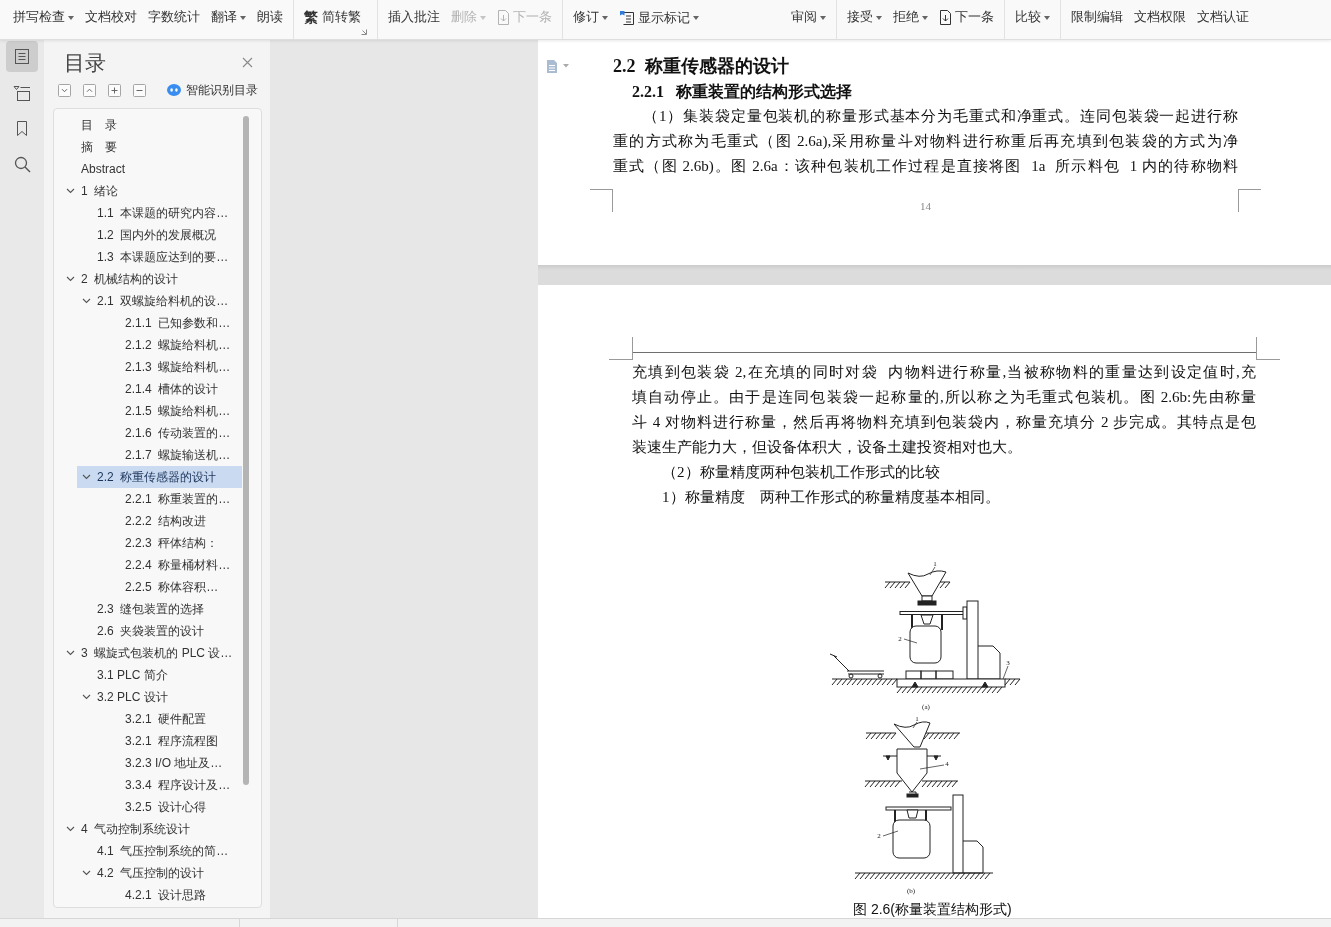 The height and width of the screenshot is (927, 1331). I want to click on caret-icon, so click(566, 66).